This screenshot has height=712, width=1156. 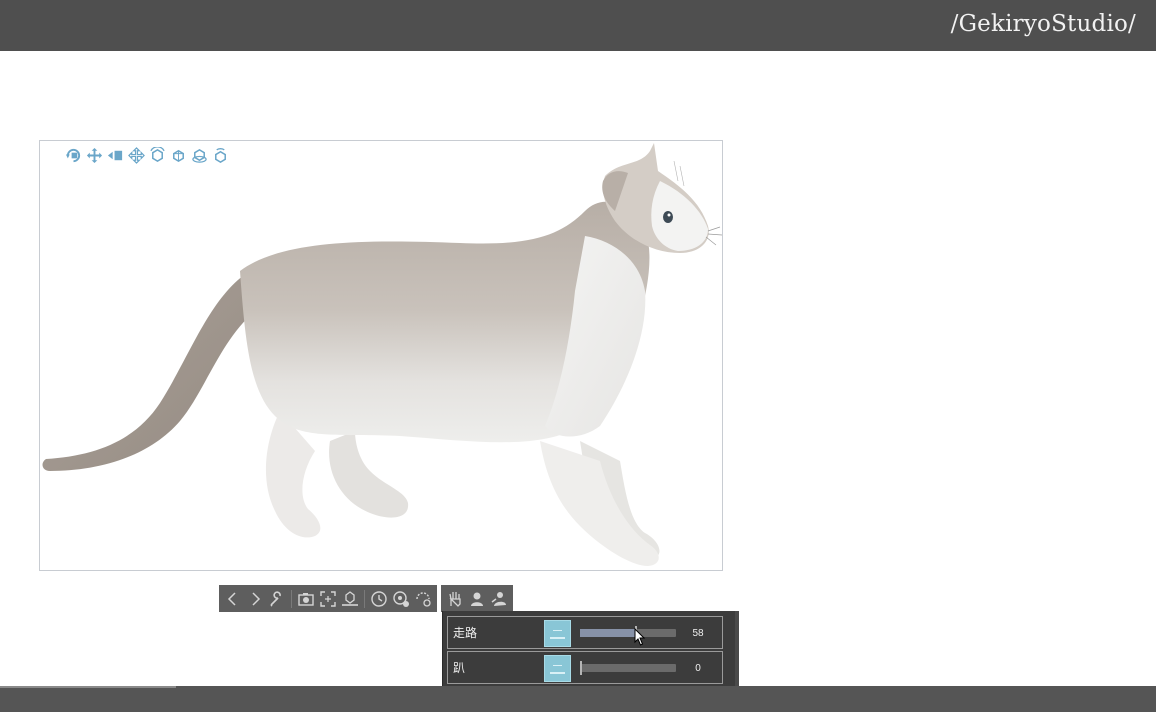 I want to click on launcher-group-pose, so click(x=477, y=598).